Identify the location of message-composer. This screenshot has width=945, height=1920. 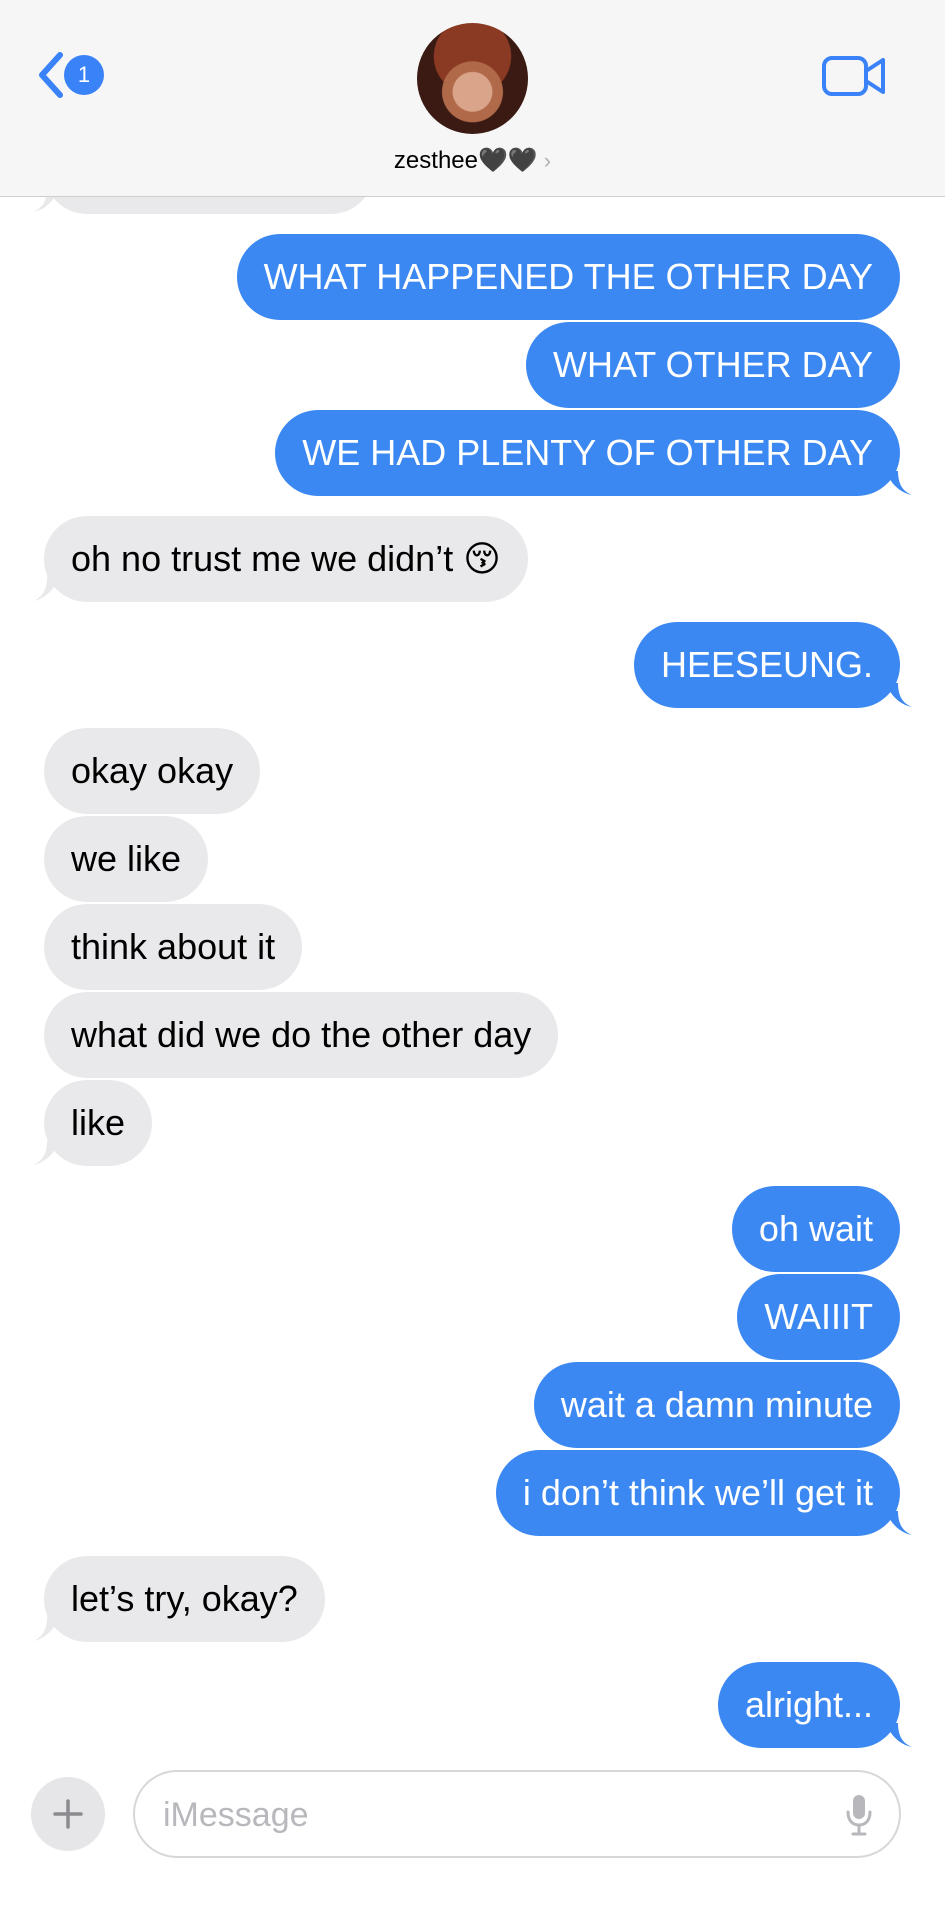
(472, 1838).